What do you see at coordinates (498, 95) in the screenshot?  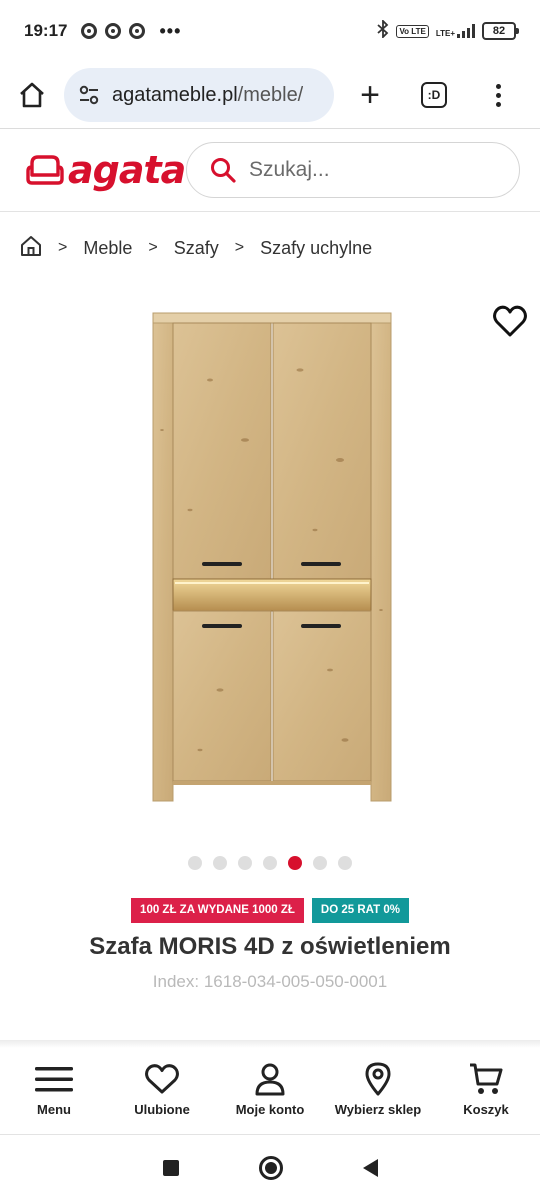 I see `browser-menu-button` at bounding box center [498, 95].